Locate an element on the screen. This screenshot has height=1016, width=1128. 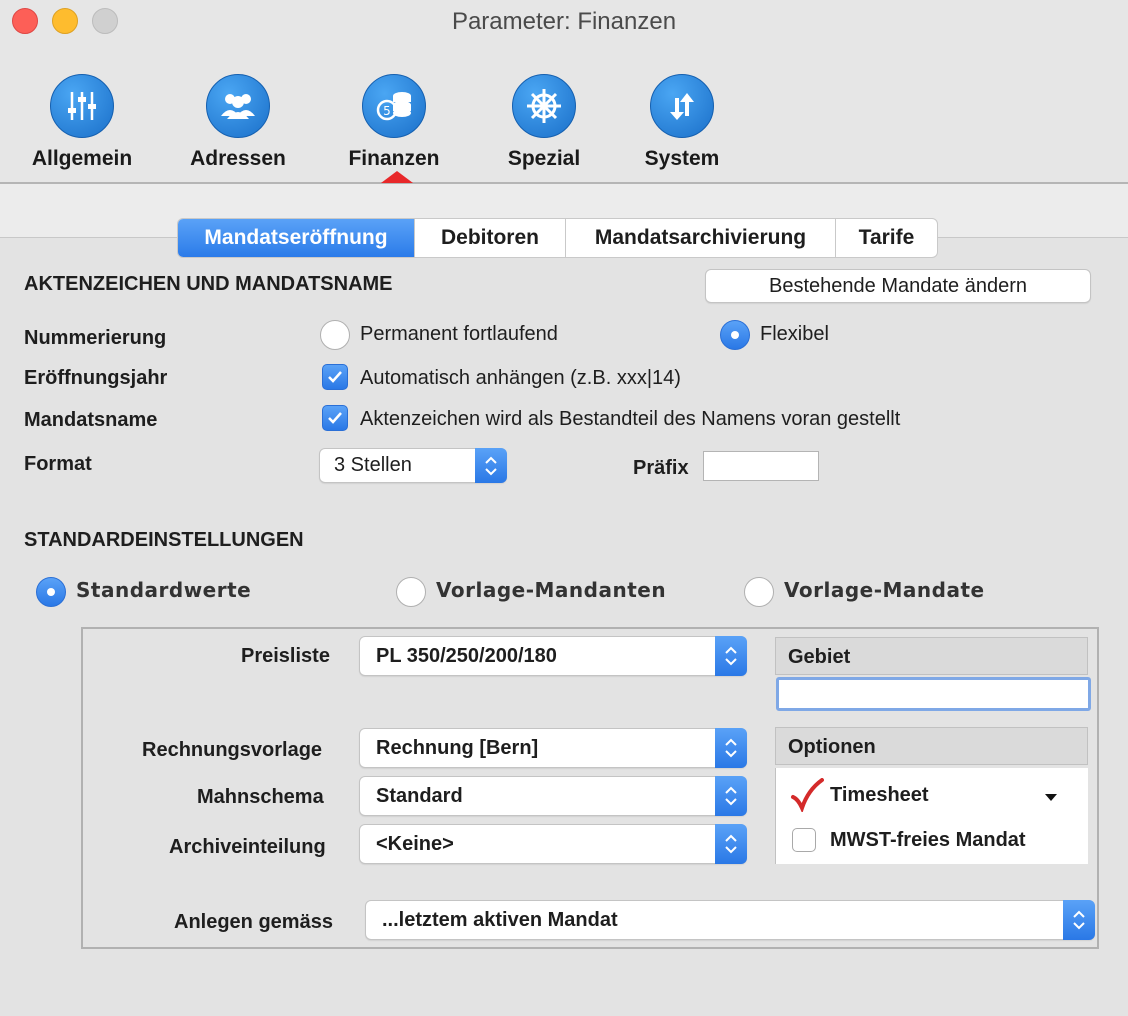
vorlage-mandanten-label: Vorlage-Mandanten is located at coordinates (551, 590).